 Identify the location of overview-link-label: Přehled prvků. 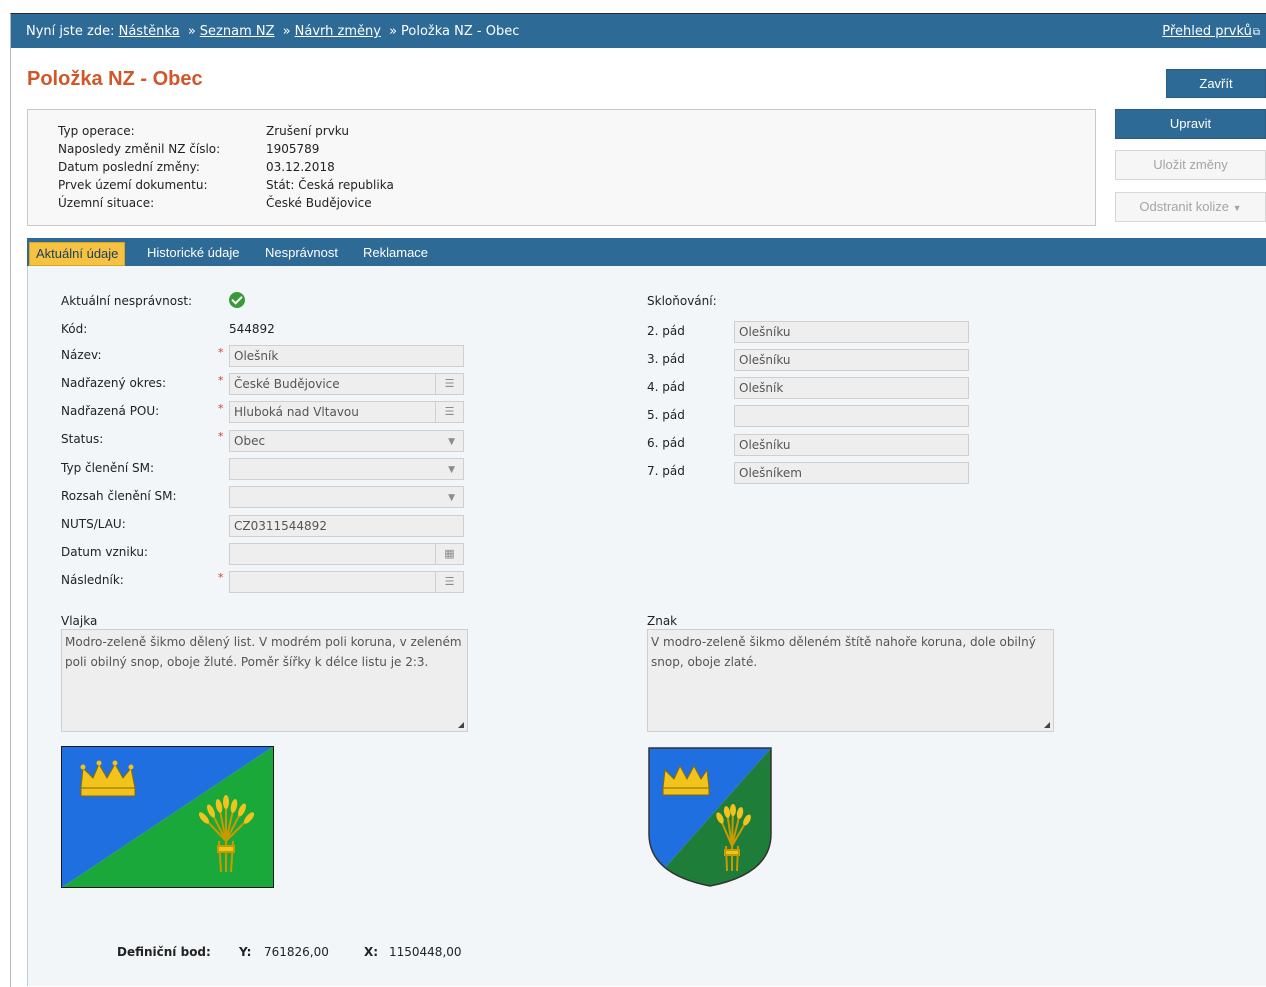
(1207, 31).